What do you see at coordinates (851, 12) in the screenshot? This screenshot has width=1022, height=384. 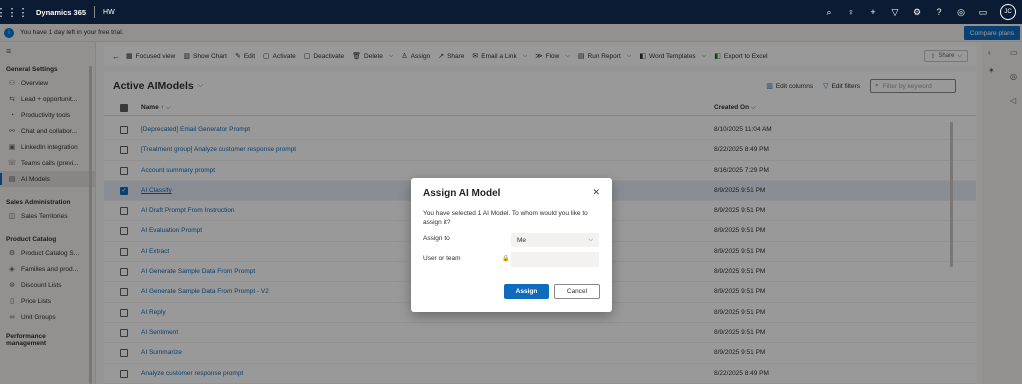 I see `lightbulb-icon: ♀` at bounding box center [851, 12].